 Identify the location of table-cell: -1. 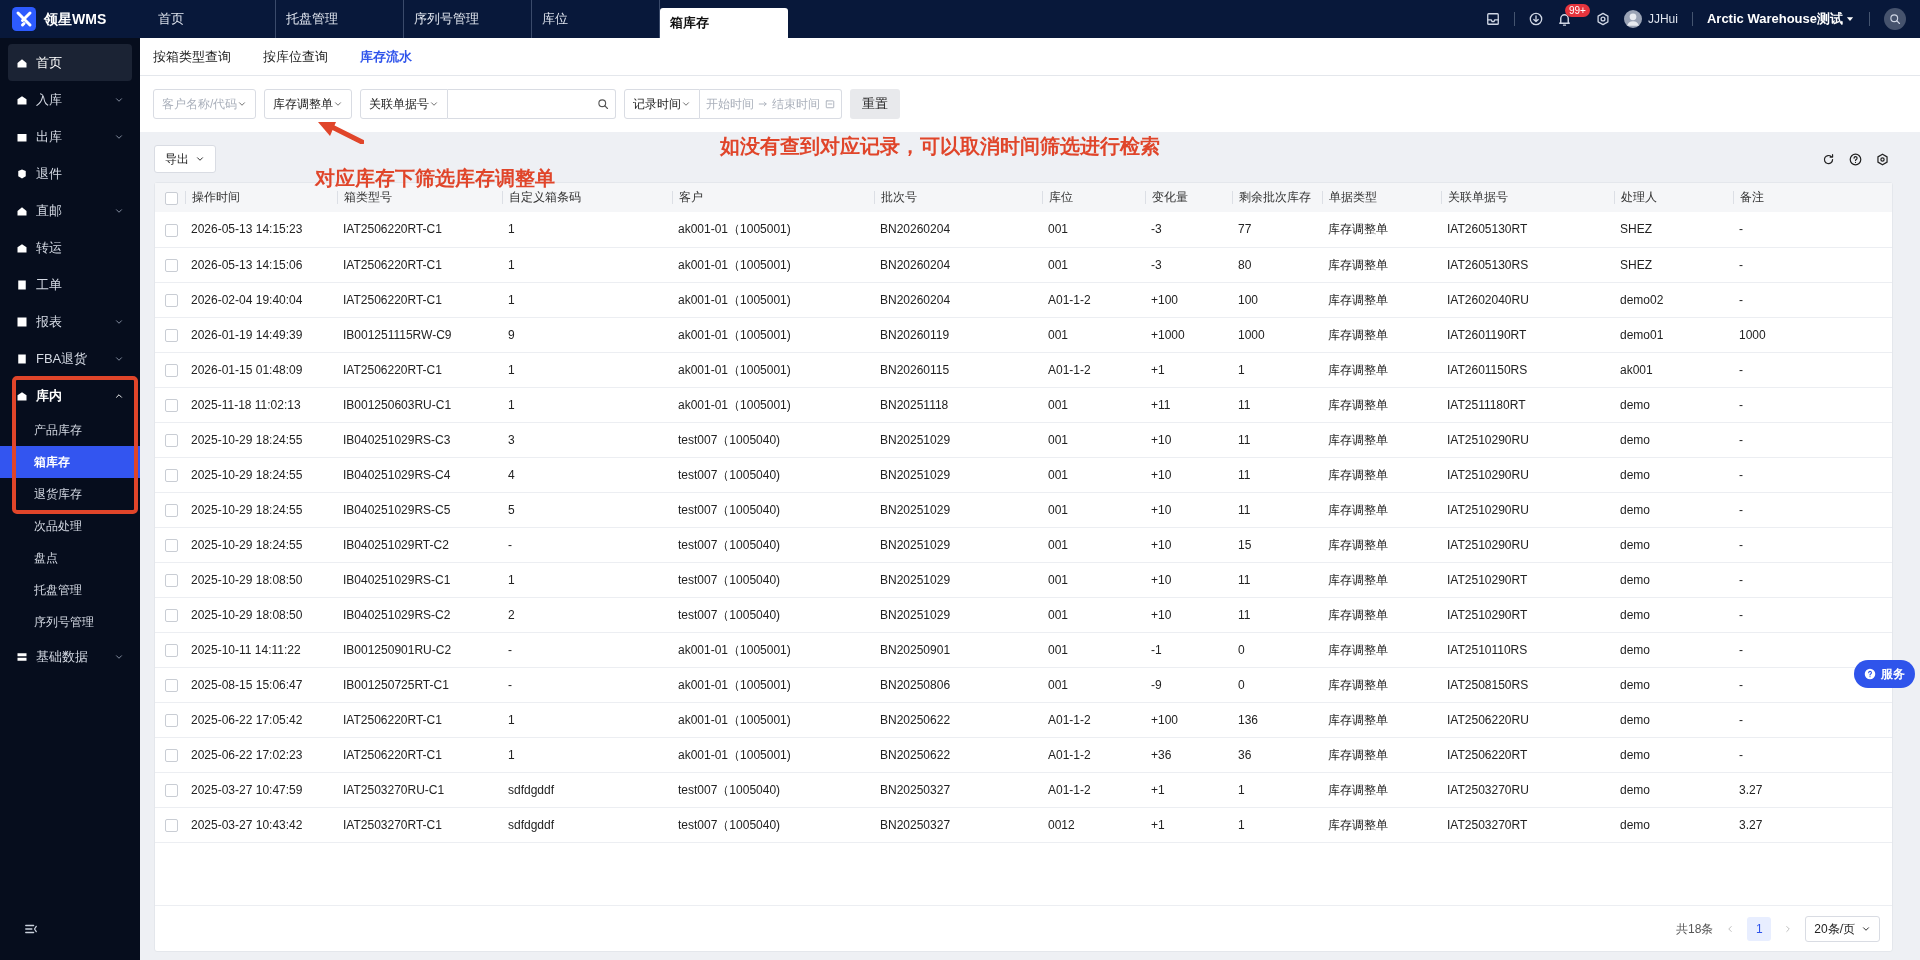
(1156, 649).